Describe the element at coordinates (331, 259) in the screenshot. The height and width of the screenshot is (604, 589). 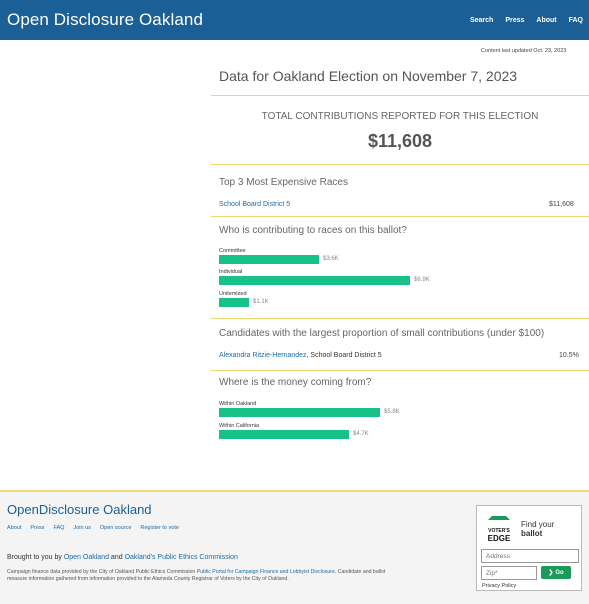
I see `bar-value: $3.6K` at that location.